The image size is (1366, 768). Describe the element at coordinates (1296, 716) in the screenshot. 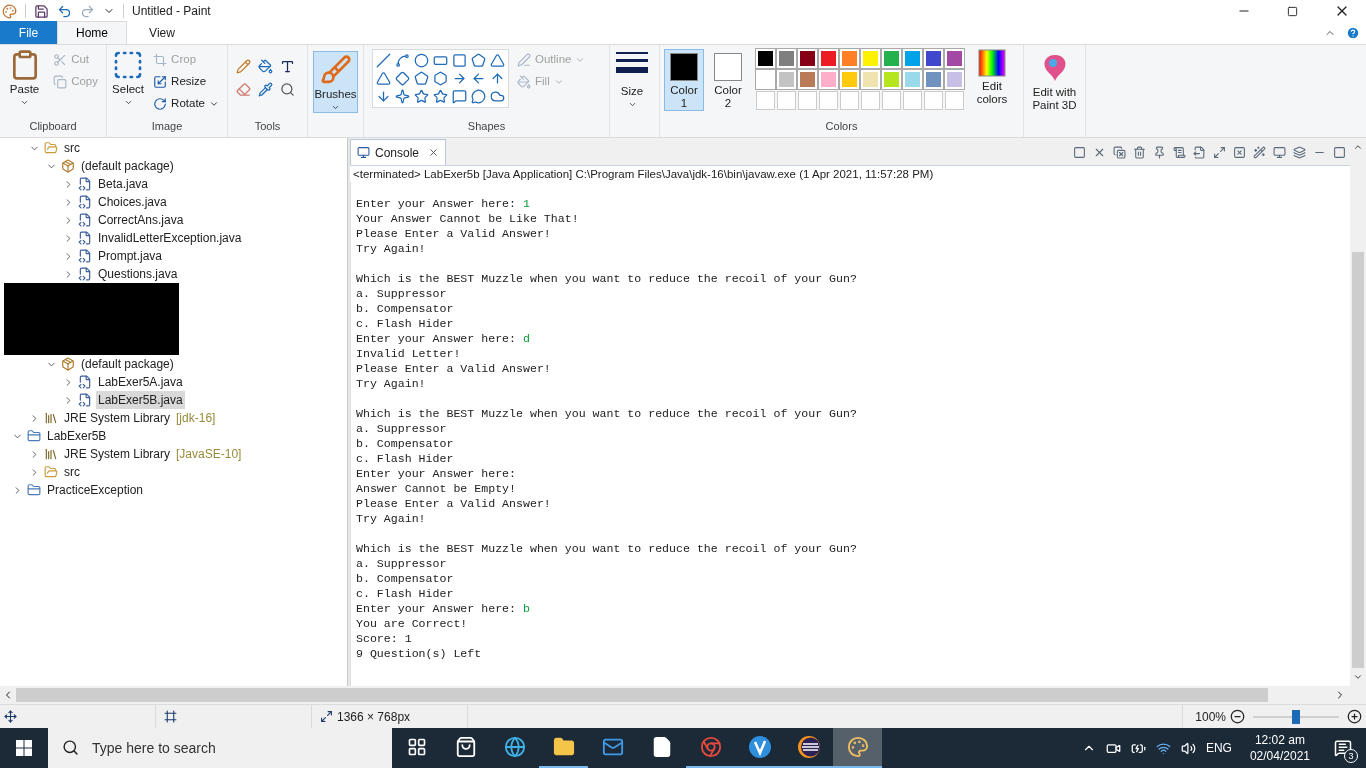

I see `zoom-slider-thumb` at that location.